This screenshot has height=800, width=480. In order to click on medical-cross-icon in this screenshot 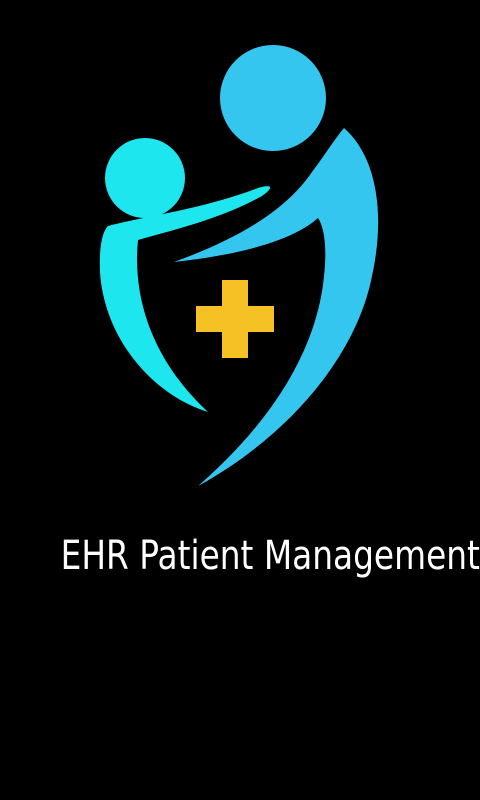, I will do `click(235, 319)`.